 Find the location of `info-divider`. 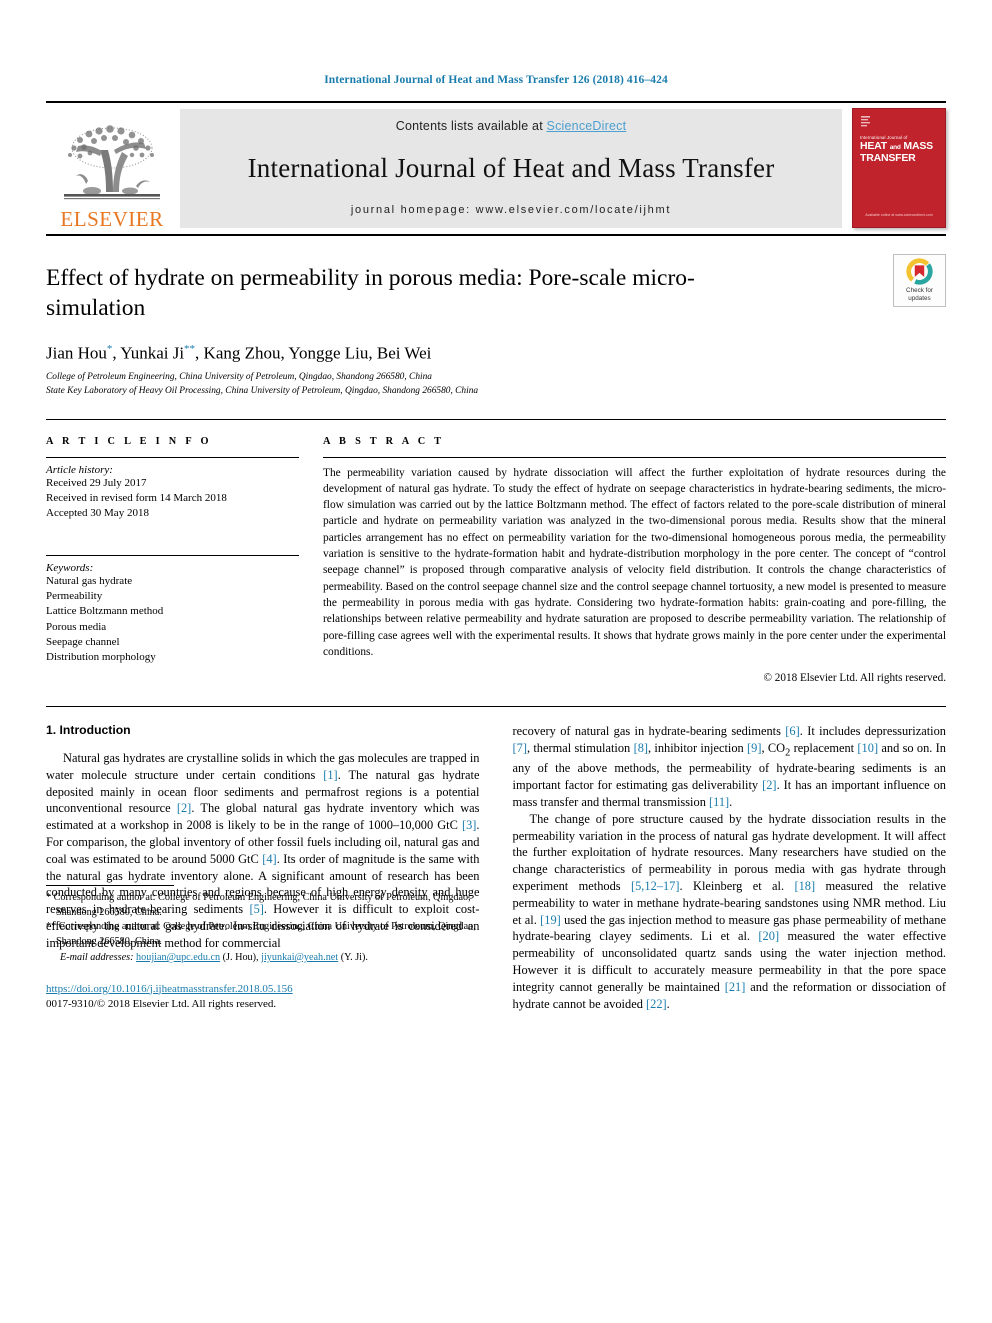

info-divider is located at coordinates (172, 457).